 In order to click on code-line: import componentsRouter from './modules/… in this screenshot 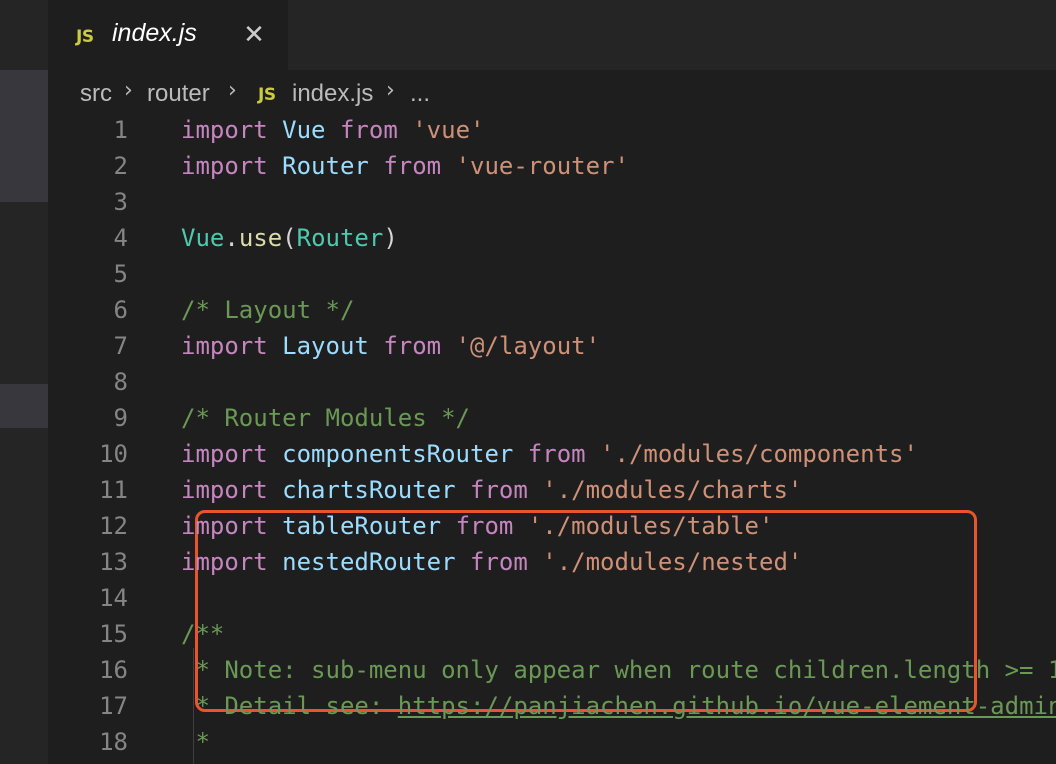, I will do `click(549, 454)`.